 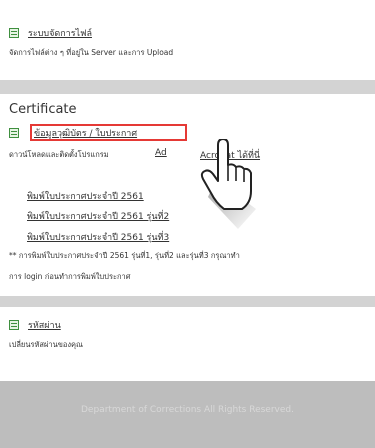 I want to click on download-prefix: ดาวน์โหลดและติดตั้งโปรแกรม, so click(x=59, y=154).